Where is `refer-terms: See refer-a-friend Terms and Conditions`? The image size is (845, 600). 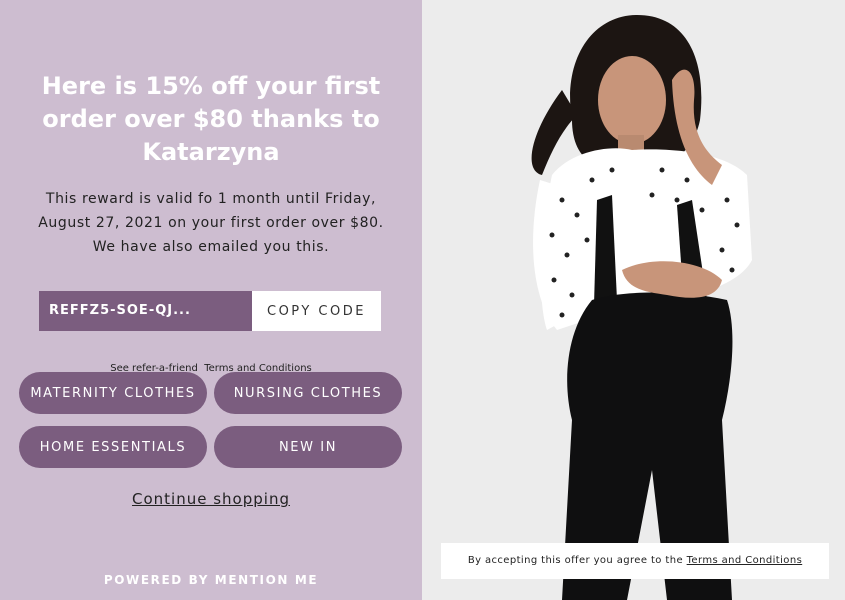 refer-terms: See refer-a-friend Terms and Conditions is located at coordinates (211, 367).